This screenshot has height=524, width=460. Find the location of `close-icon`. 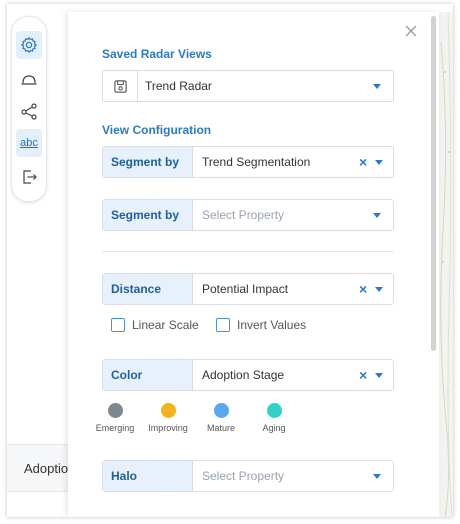

close-icon is located at coordinates (411, 31).